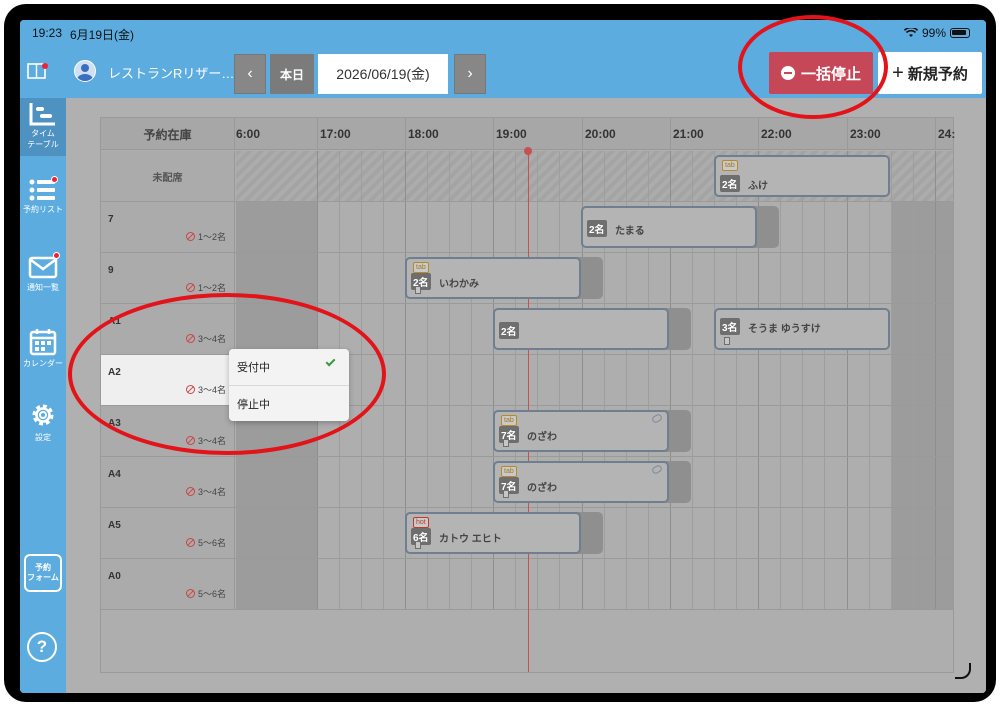  Describe the element at coordinates (581, 329) in the screenshot. I see `reservation-block: 2名` at that location.